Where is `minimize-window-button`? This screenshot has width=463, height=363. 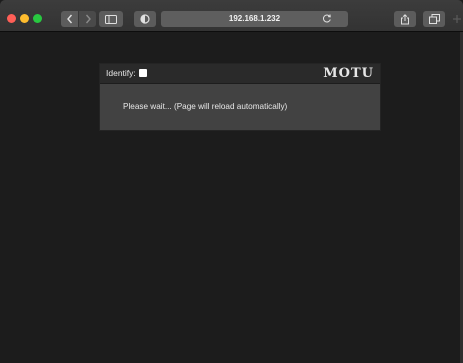
minimize-window-button is located at coordinates (24, 18).